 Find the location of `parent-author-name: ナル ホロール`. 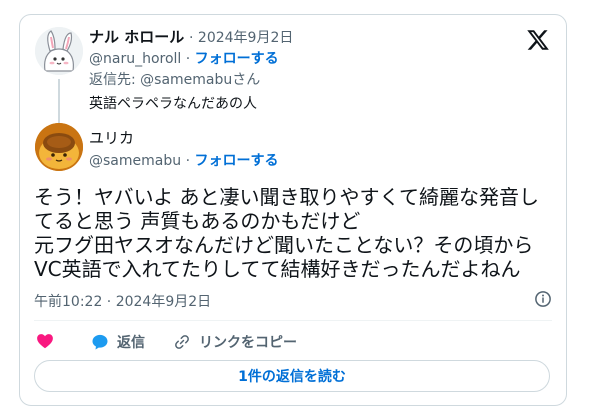

parent-author-name: ナル ホロール is located at coordinates (136, 37).